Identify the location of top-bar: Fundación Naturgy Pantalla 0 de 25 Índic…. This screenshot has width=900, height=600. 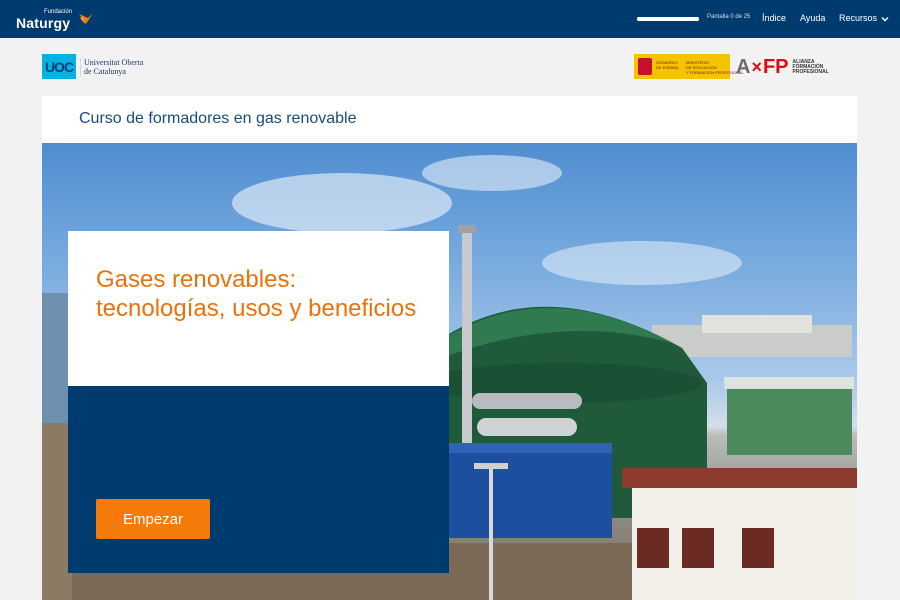
(450, 19).